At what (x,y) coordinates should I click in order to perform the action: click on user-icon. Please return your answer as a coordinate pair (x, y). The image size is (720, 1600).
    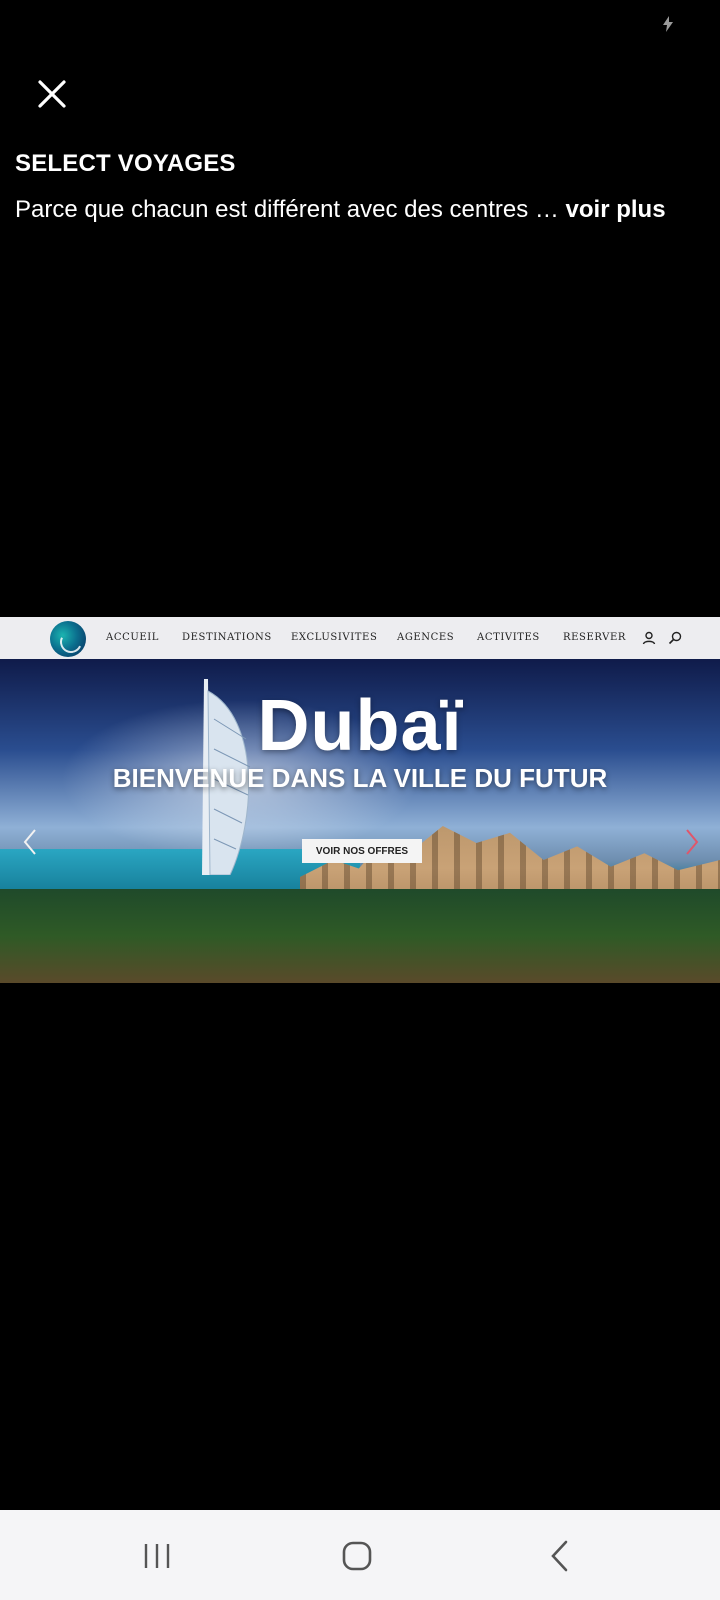
    Looking at the image, I should click on (649, 638).